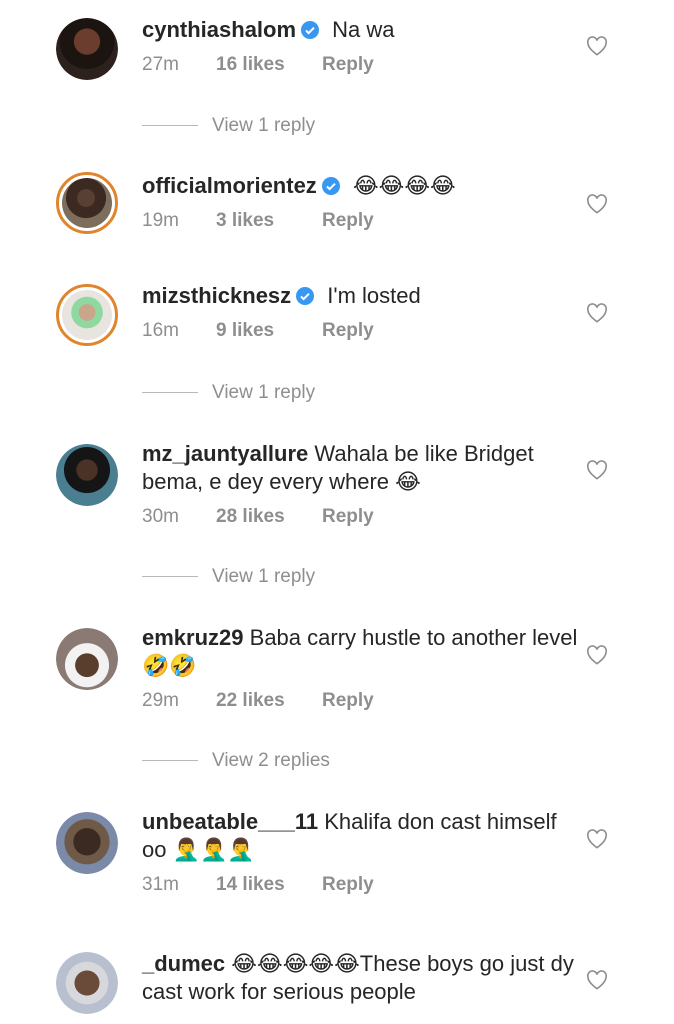  I want to click on view-replies-button: View 2 replies, so click(236, 761).